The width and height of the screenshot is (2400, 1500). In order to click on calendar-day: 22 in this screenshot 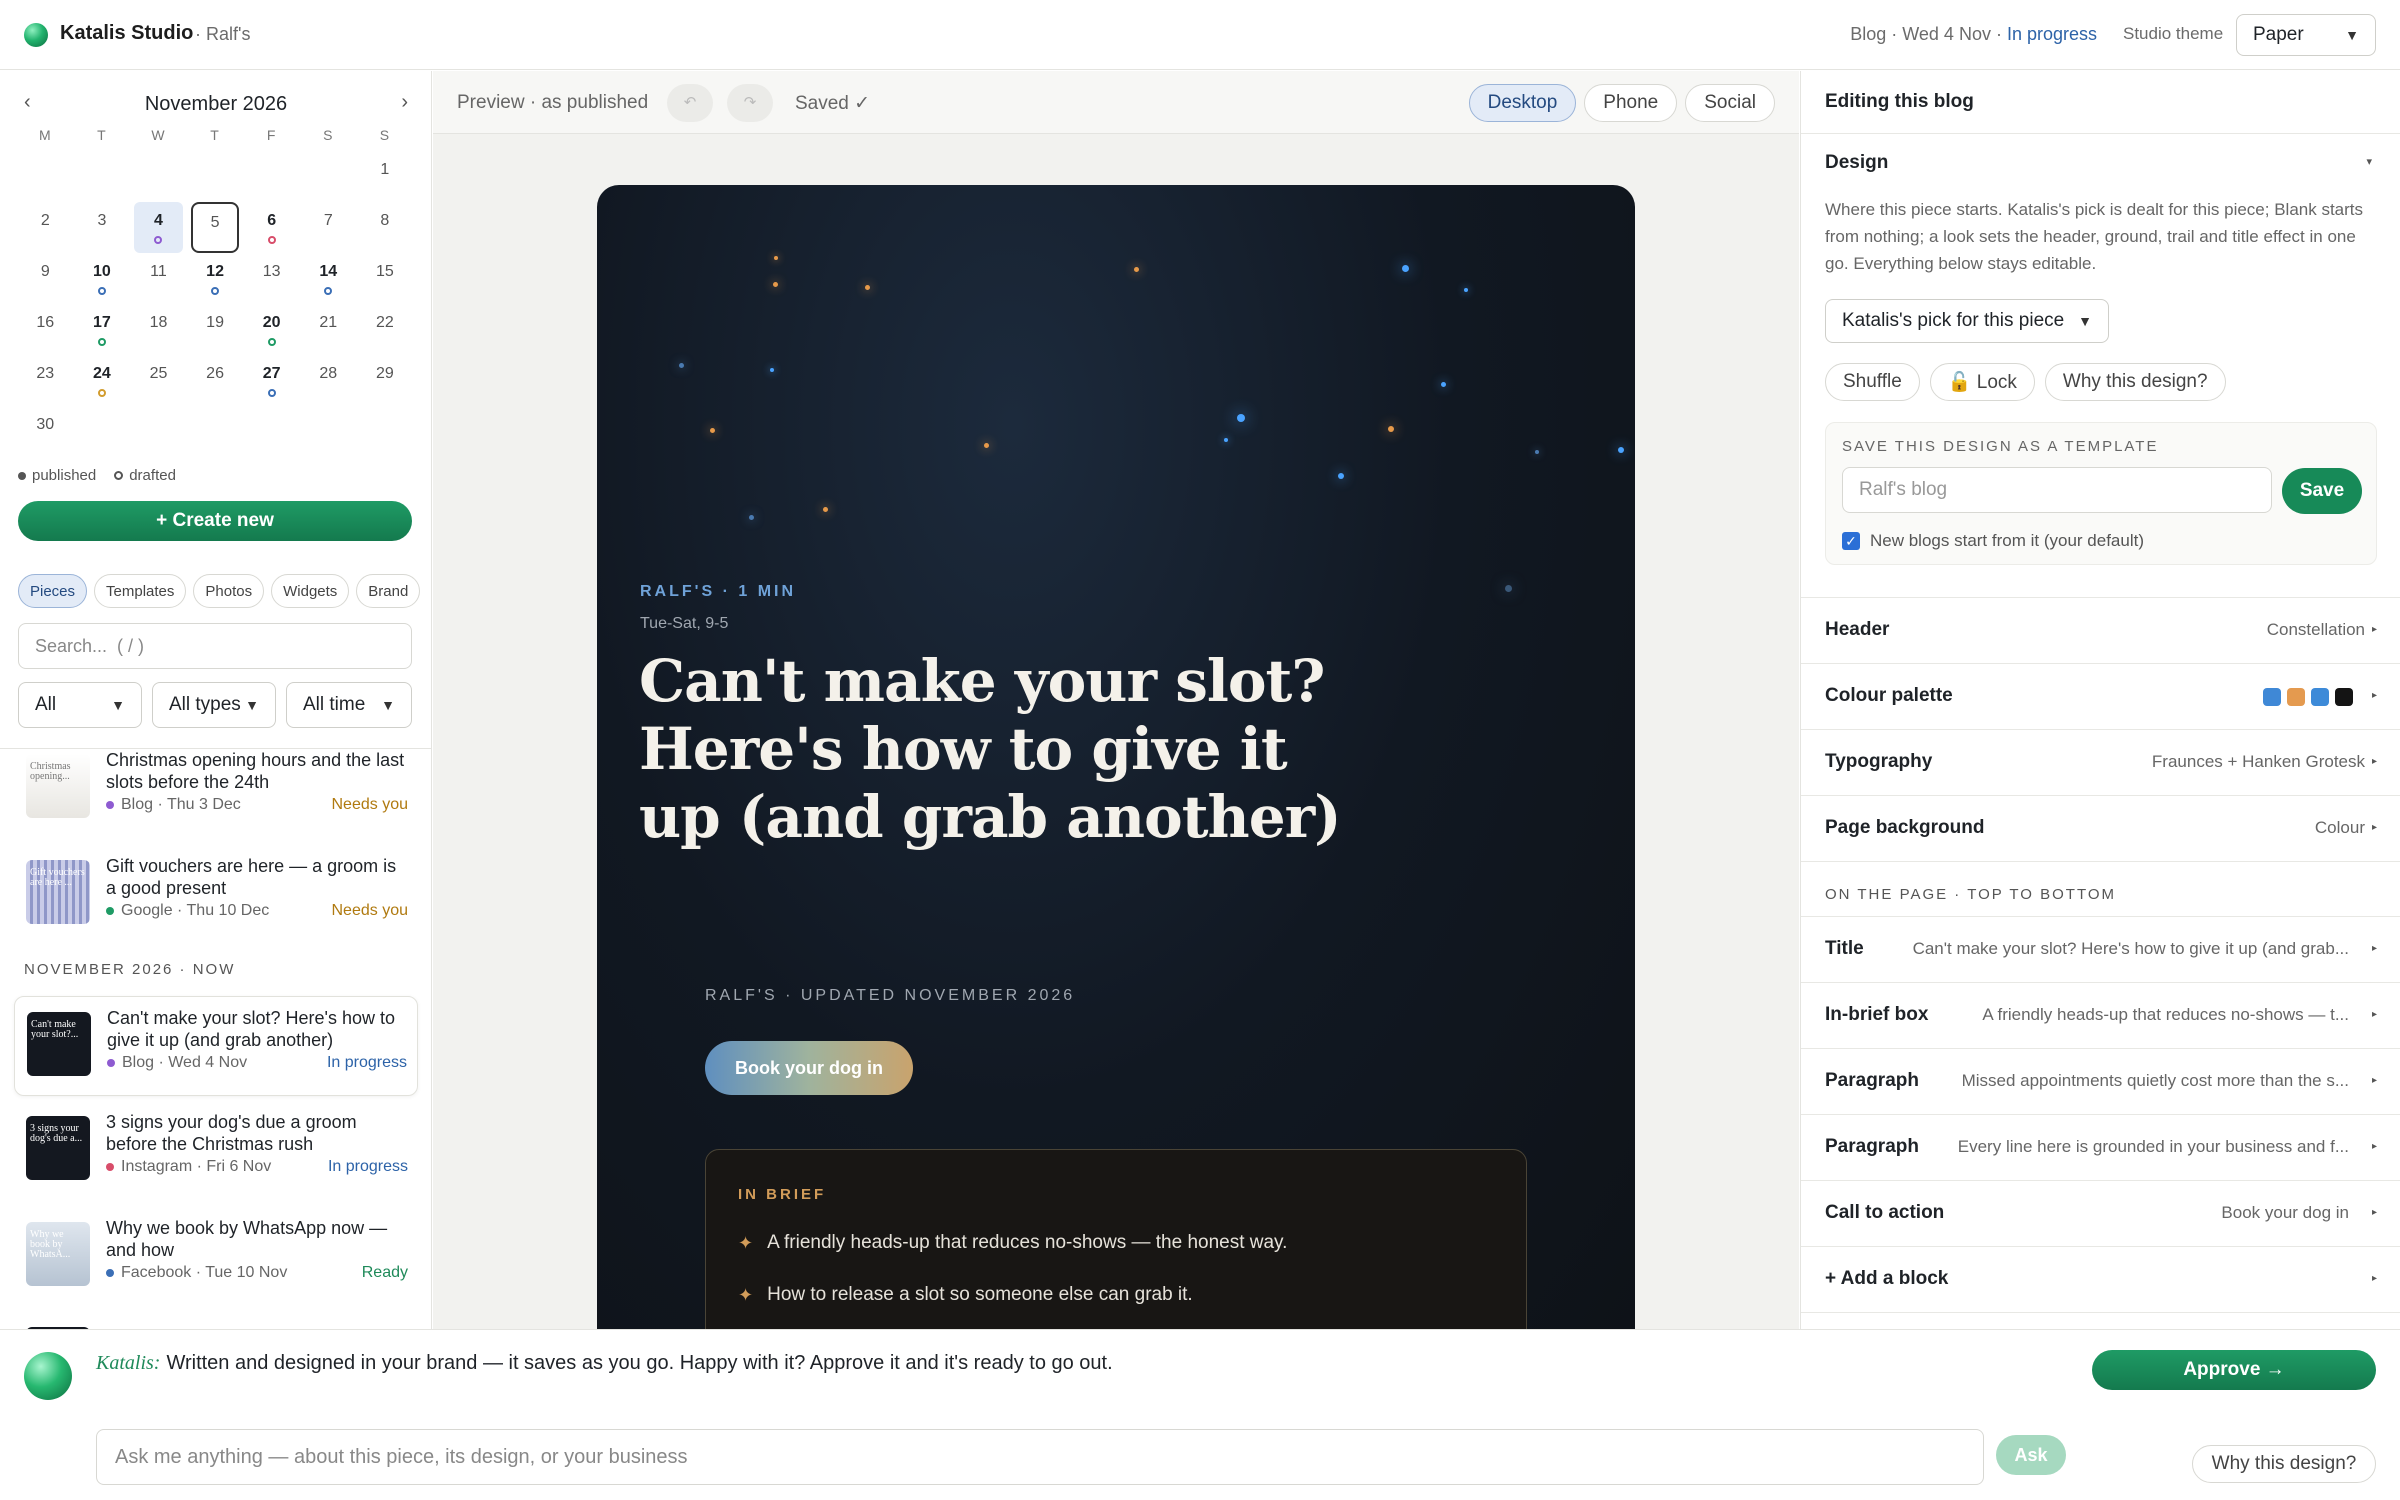, I will do `click(385, 329)`.